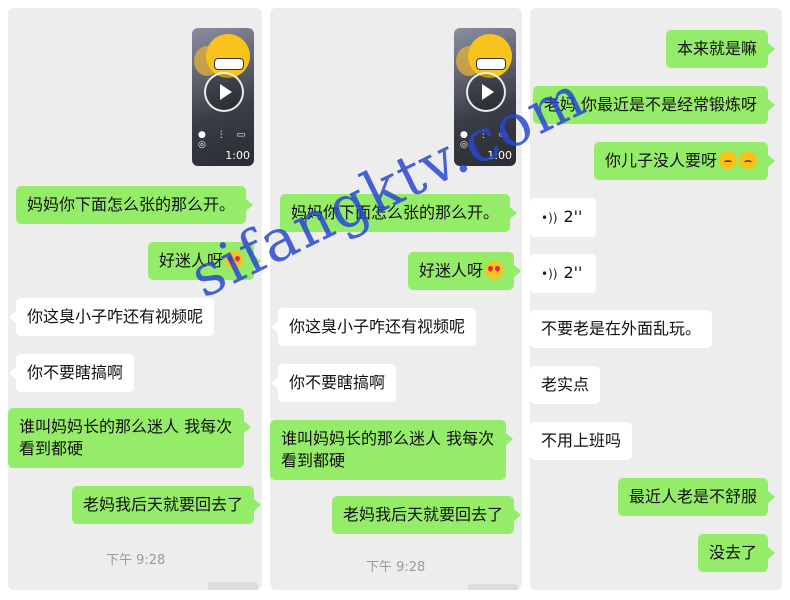 This screenshot has height=600, width=790. What do you see at coordinates (736, 553) in the screenshot?
I see `message-outgoing: 没去了` at bounding box center [736, 553].